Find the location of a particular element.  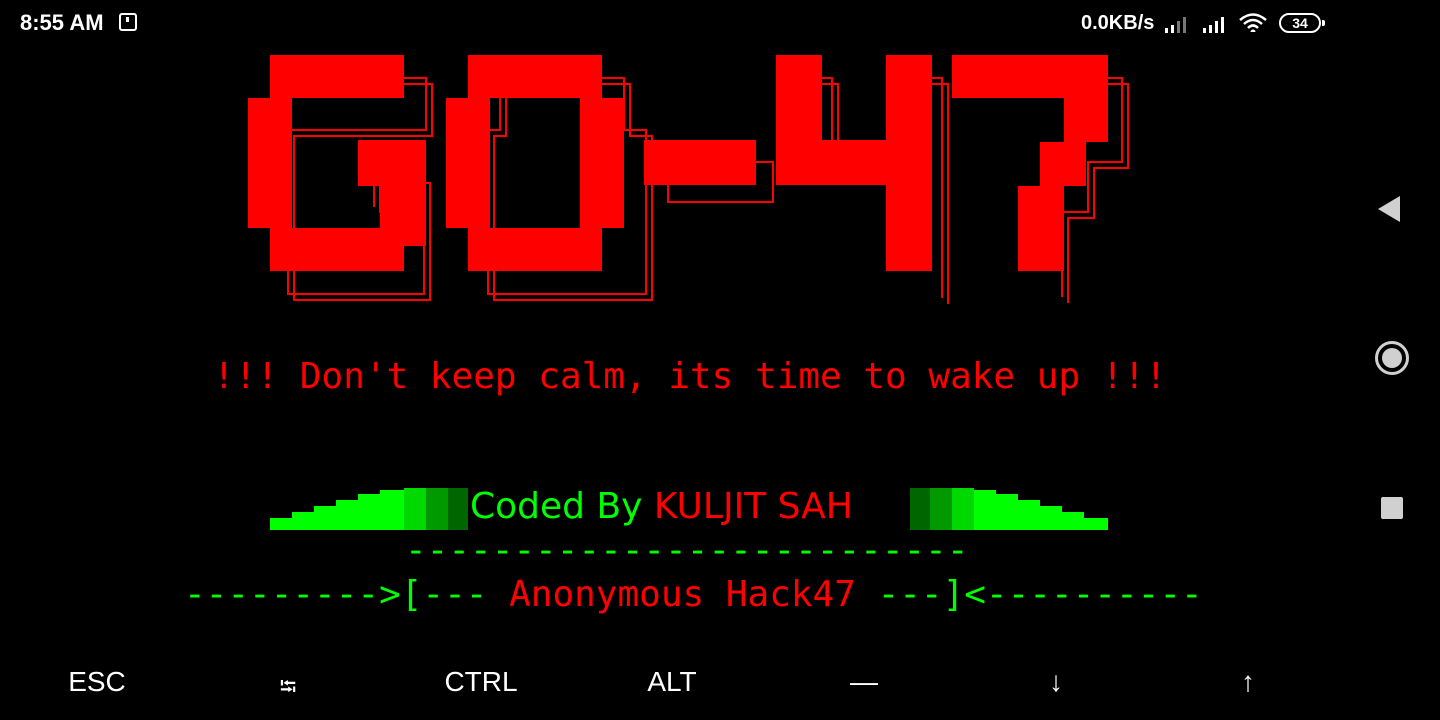

extra-keys-bar: ESC ⭾ CTRL ALT — ↓ ↑ is located at coordinates (670, 684).